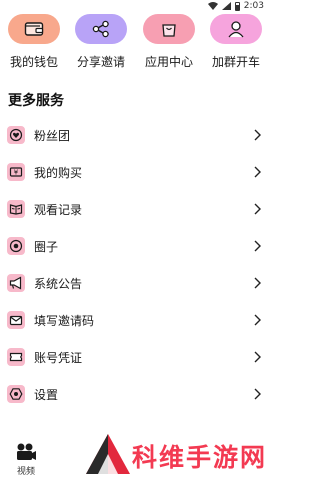  Describe the element at coordinates (16, 283) in the screenshot. I see `megaphone-icon` at that location.